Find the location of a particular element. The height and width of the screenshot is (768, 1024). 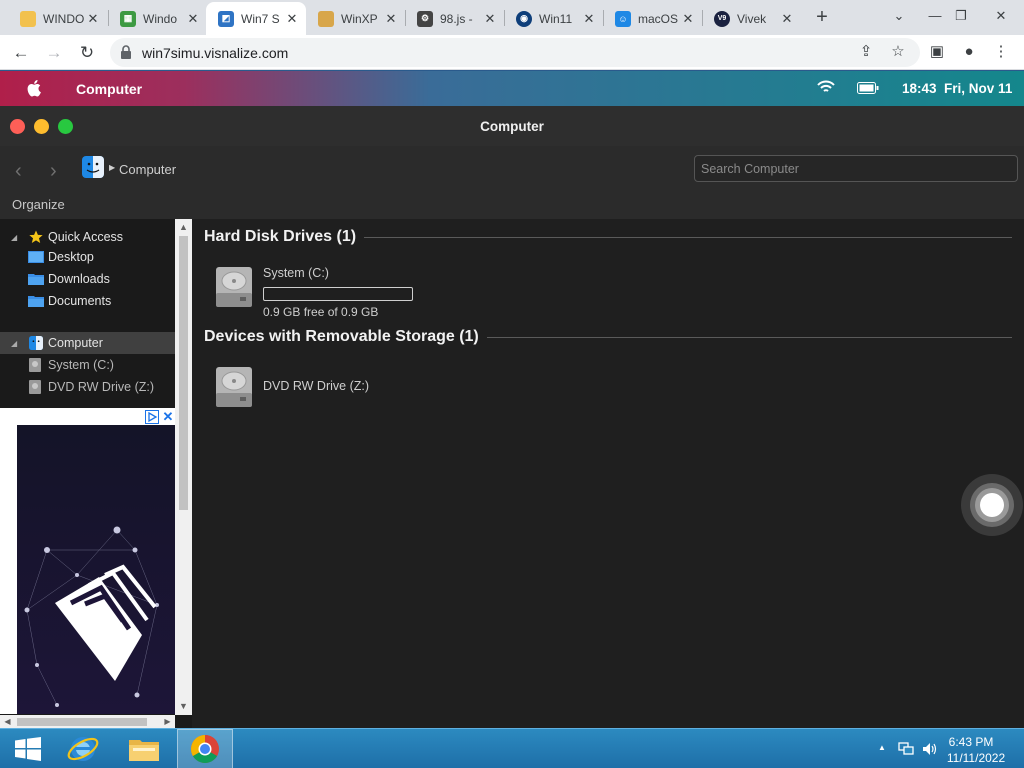

assistive-touch-button is located at coordinates (992, 505).